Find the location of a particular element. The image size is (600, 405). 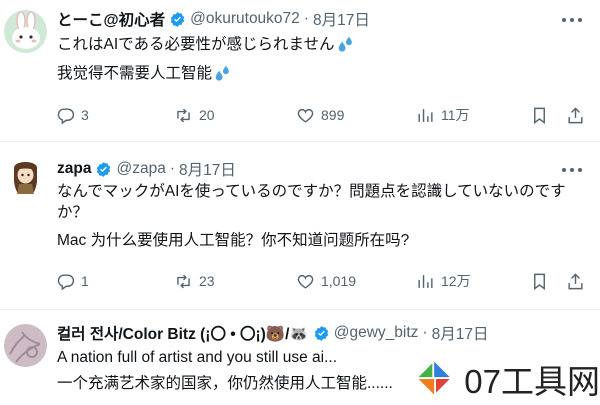

tweet-text-japanese: なんでマックがAIを使っているのですか？問題点を認識していないのです is located at coordinates (311, 191).